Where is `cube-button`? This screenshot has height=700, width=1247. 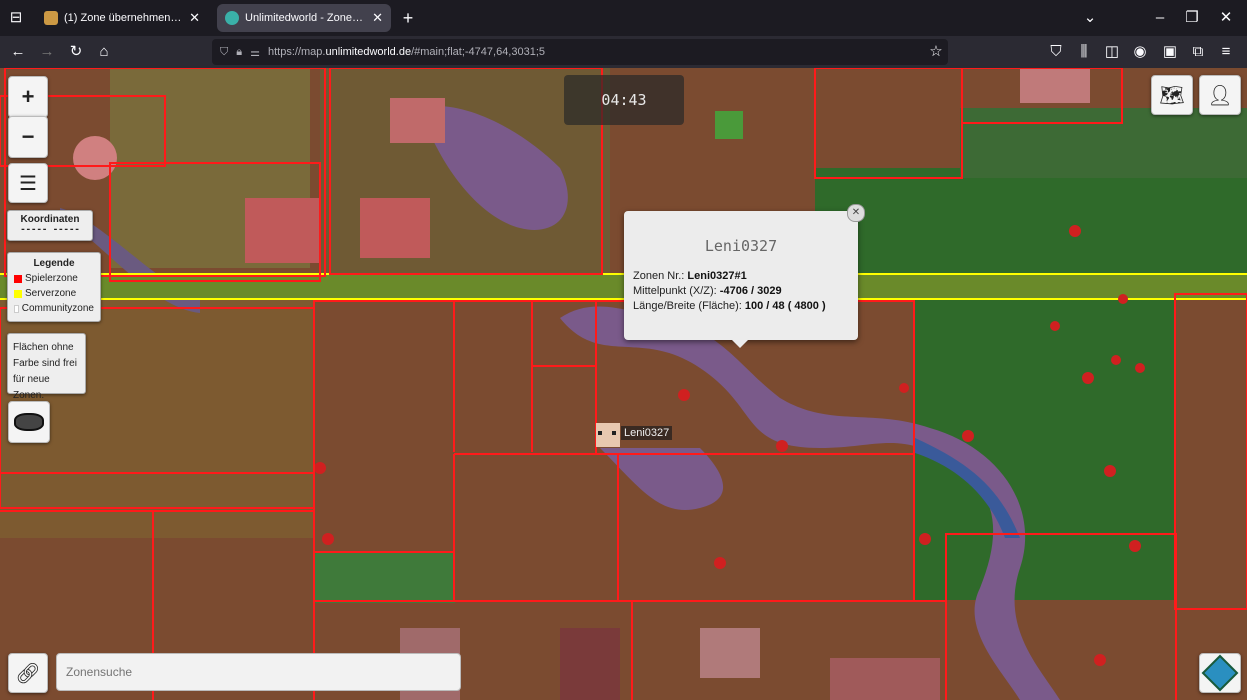
cube-button is located at coordinates (1220, 673).